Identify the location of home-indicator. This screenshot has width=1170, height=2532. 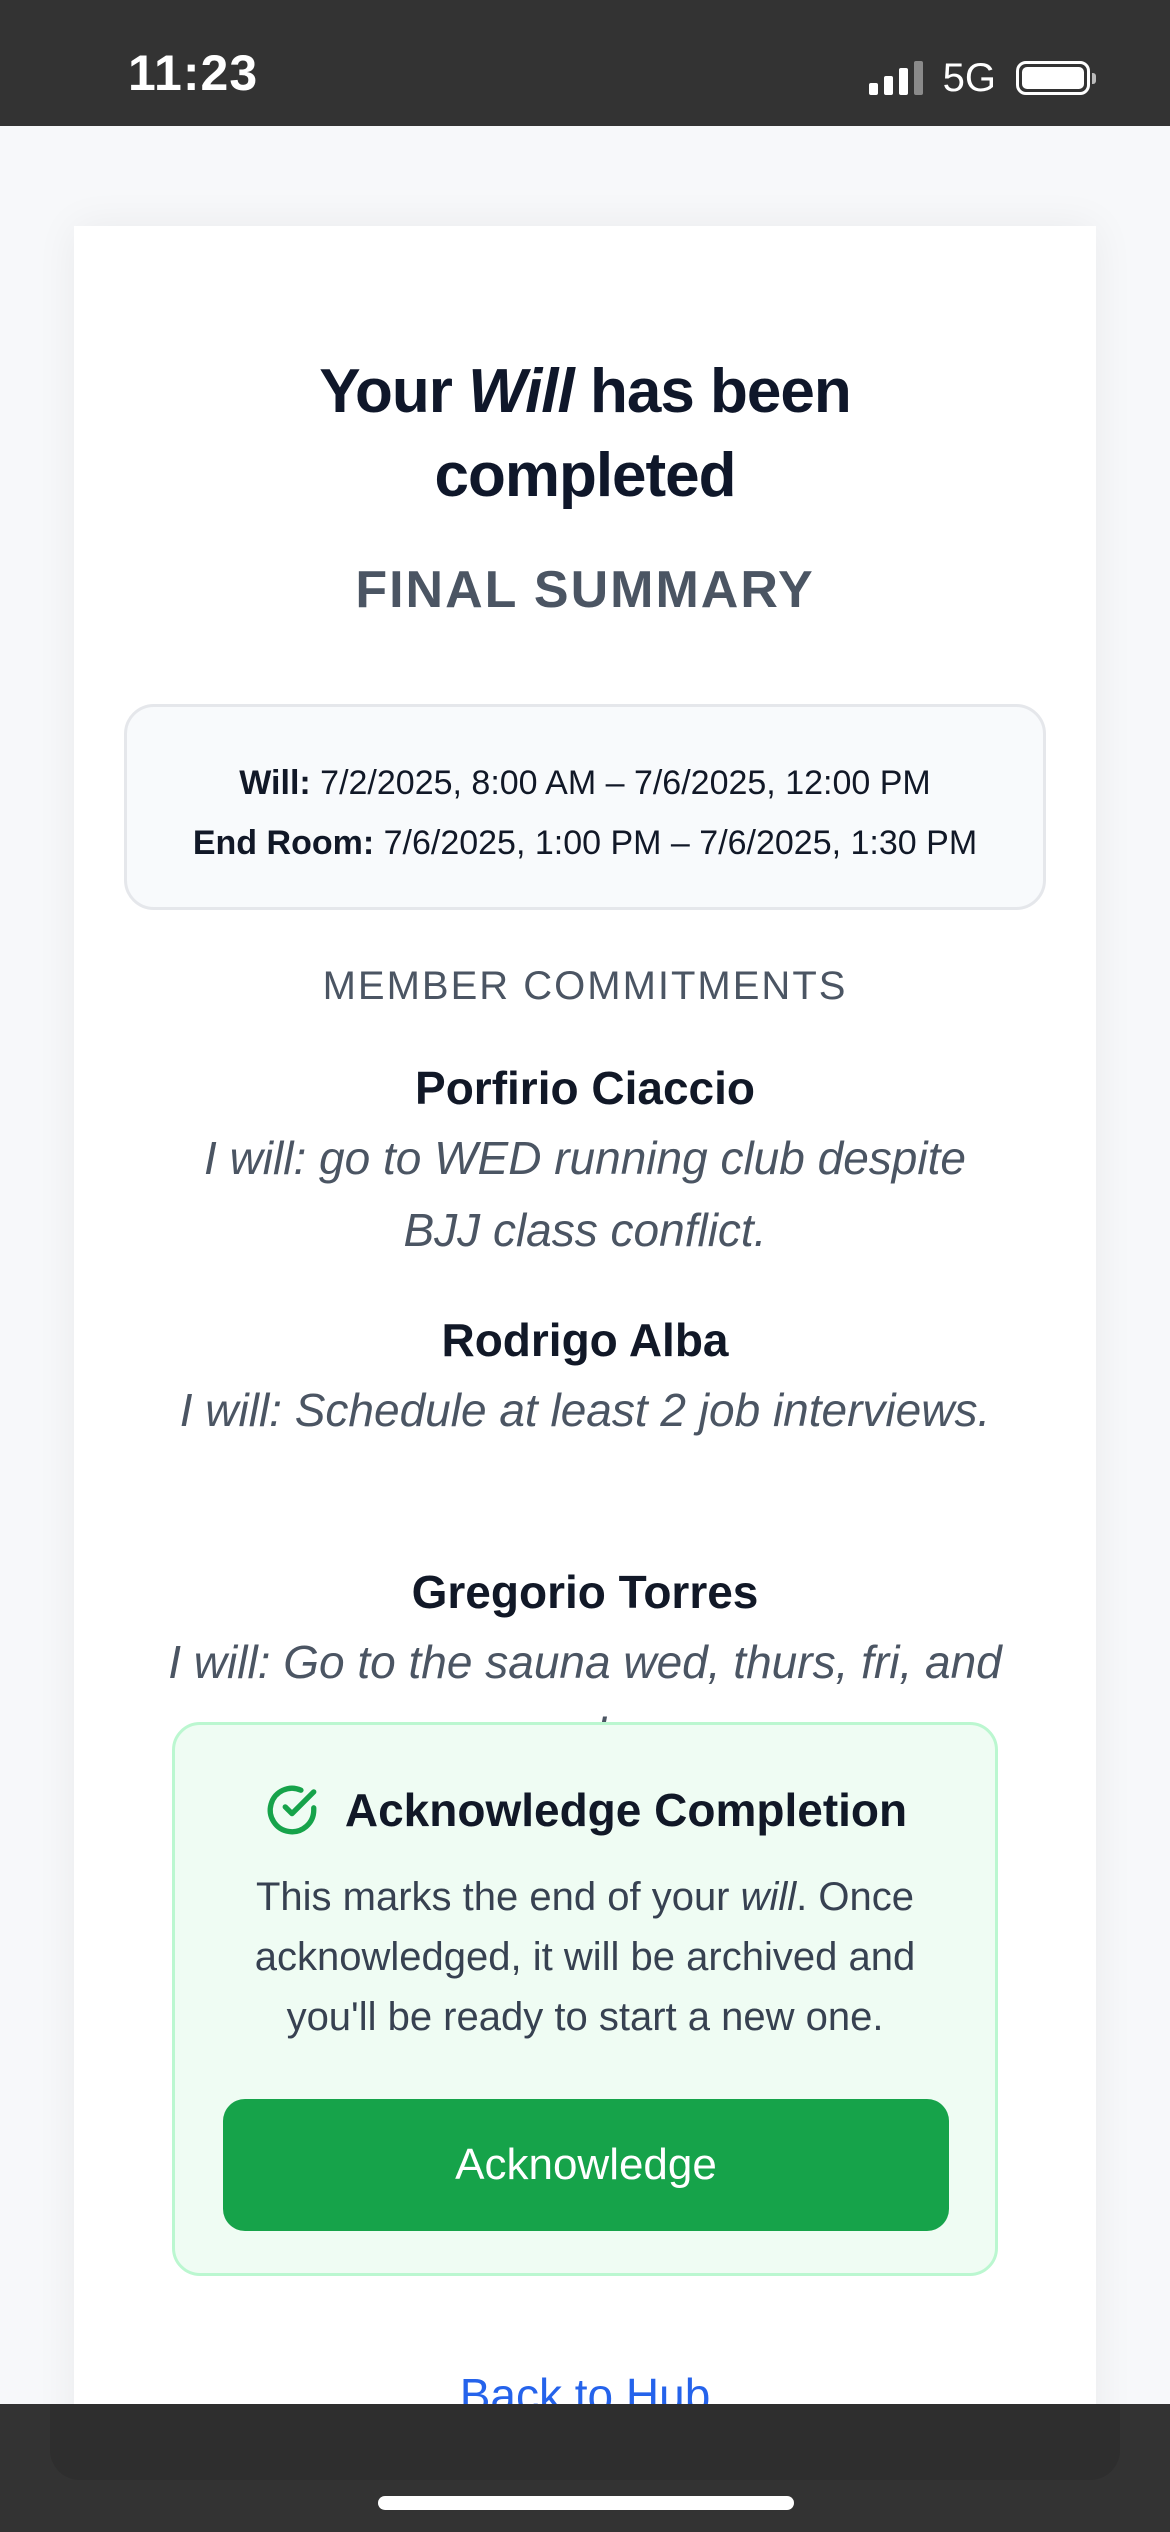
(586, 2503).